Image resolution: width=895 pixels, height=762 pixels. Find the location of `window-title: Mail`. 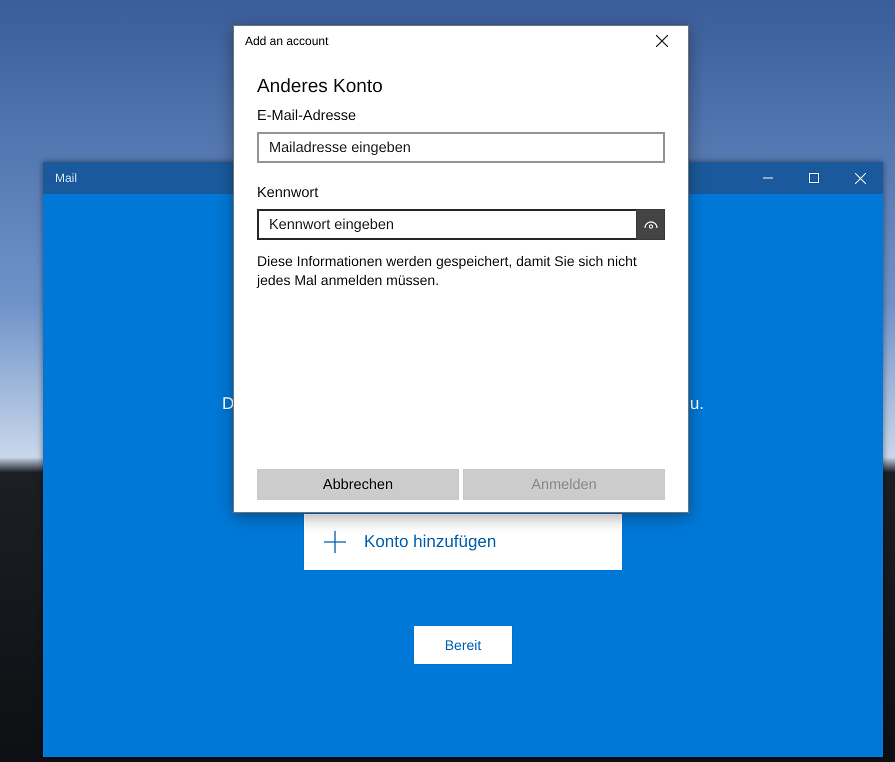

window-title: Mail is located at coordinates (66, 178).